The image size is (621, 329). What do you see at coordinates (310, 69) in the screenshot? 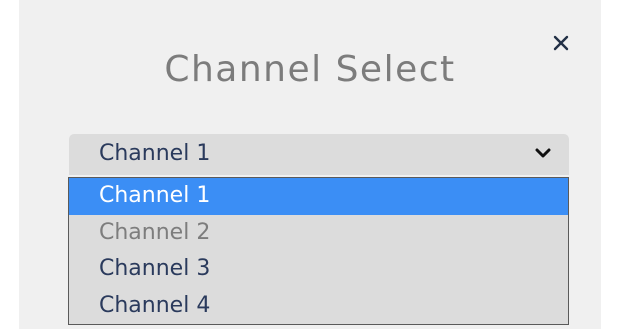
I see `dialog-title: Channel Select` at bounding box center [310, 69].